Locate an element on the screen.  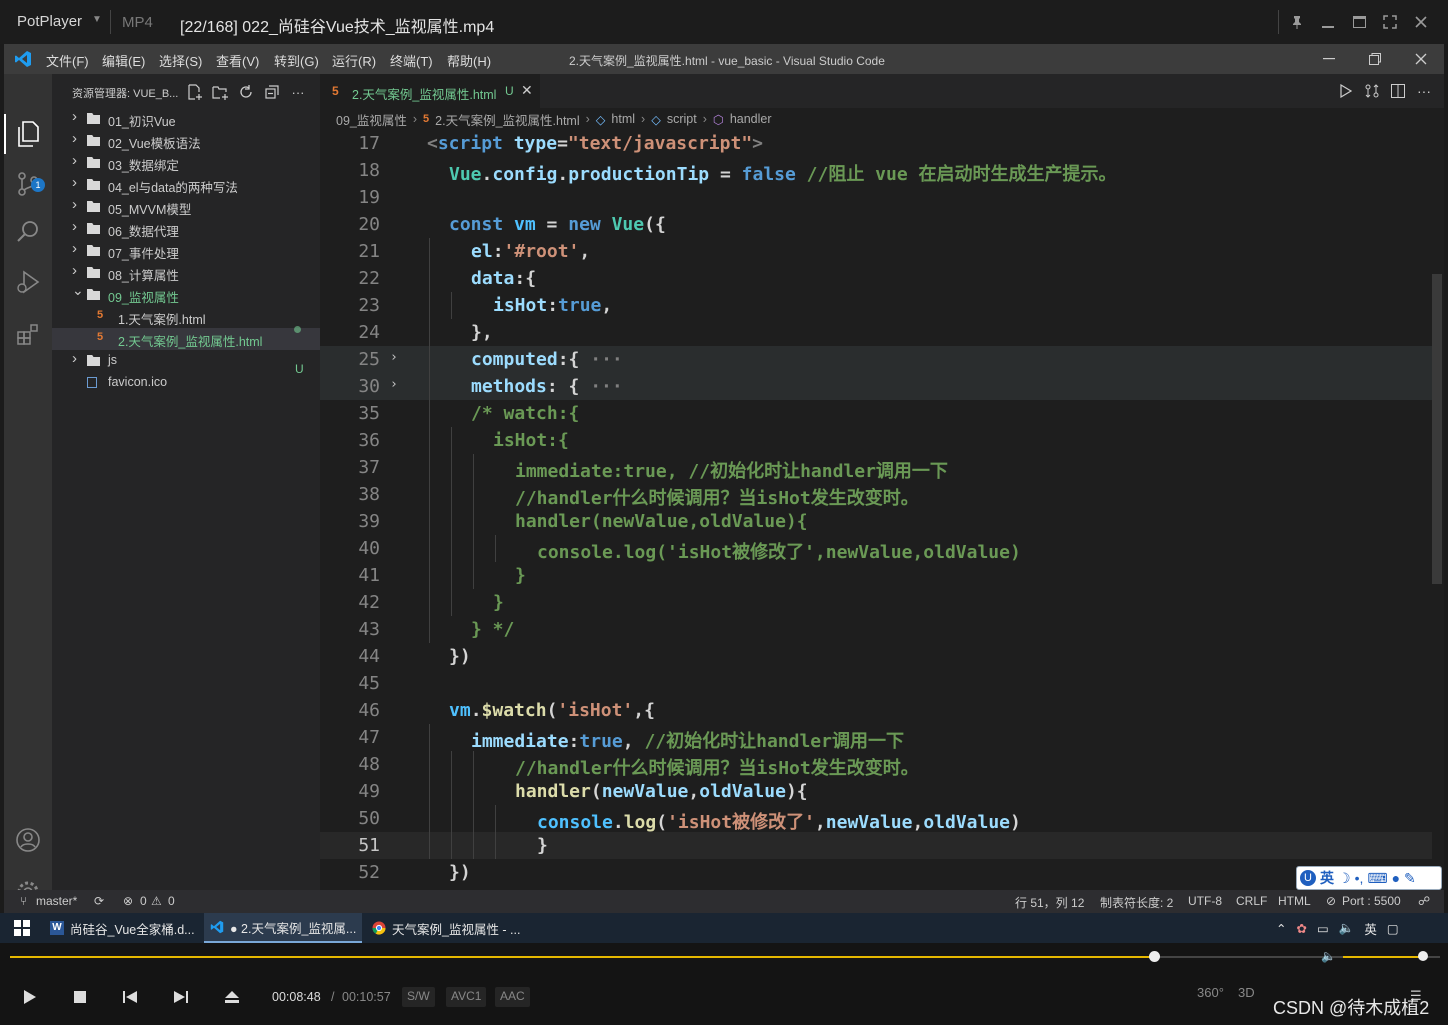
scrollbar-thumb is located at coordinates (1437, 429).